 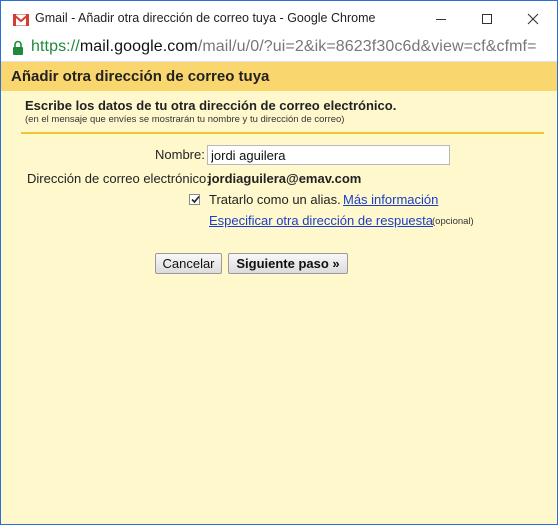 I want to click on alias-checkbox-label: Tratarlo como un alias., so click(x=275, y=199).